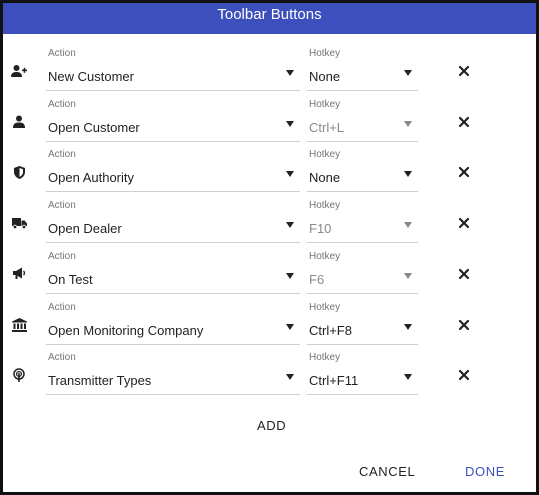  Describe the element at coordinates (362, 119) in the screenshot. I see `hotkey-select: Hotkey Ctrl+L` at that location.